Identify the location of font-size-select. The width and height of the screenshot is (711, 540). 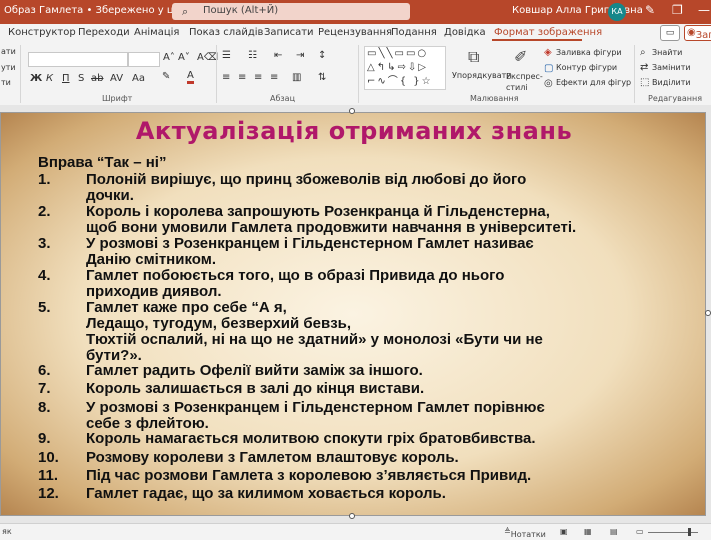
(144, 59).